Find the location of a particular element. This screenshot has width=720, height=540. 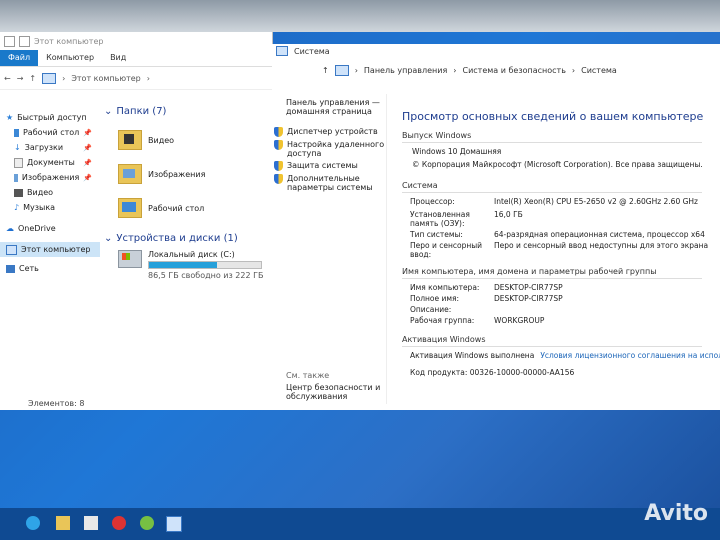

nav-item-this-pc: Этот компьютер is located at coordinates (50, 249).